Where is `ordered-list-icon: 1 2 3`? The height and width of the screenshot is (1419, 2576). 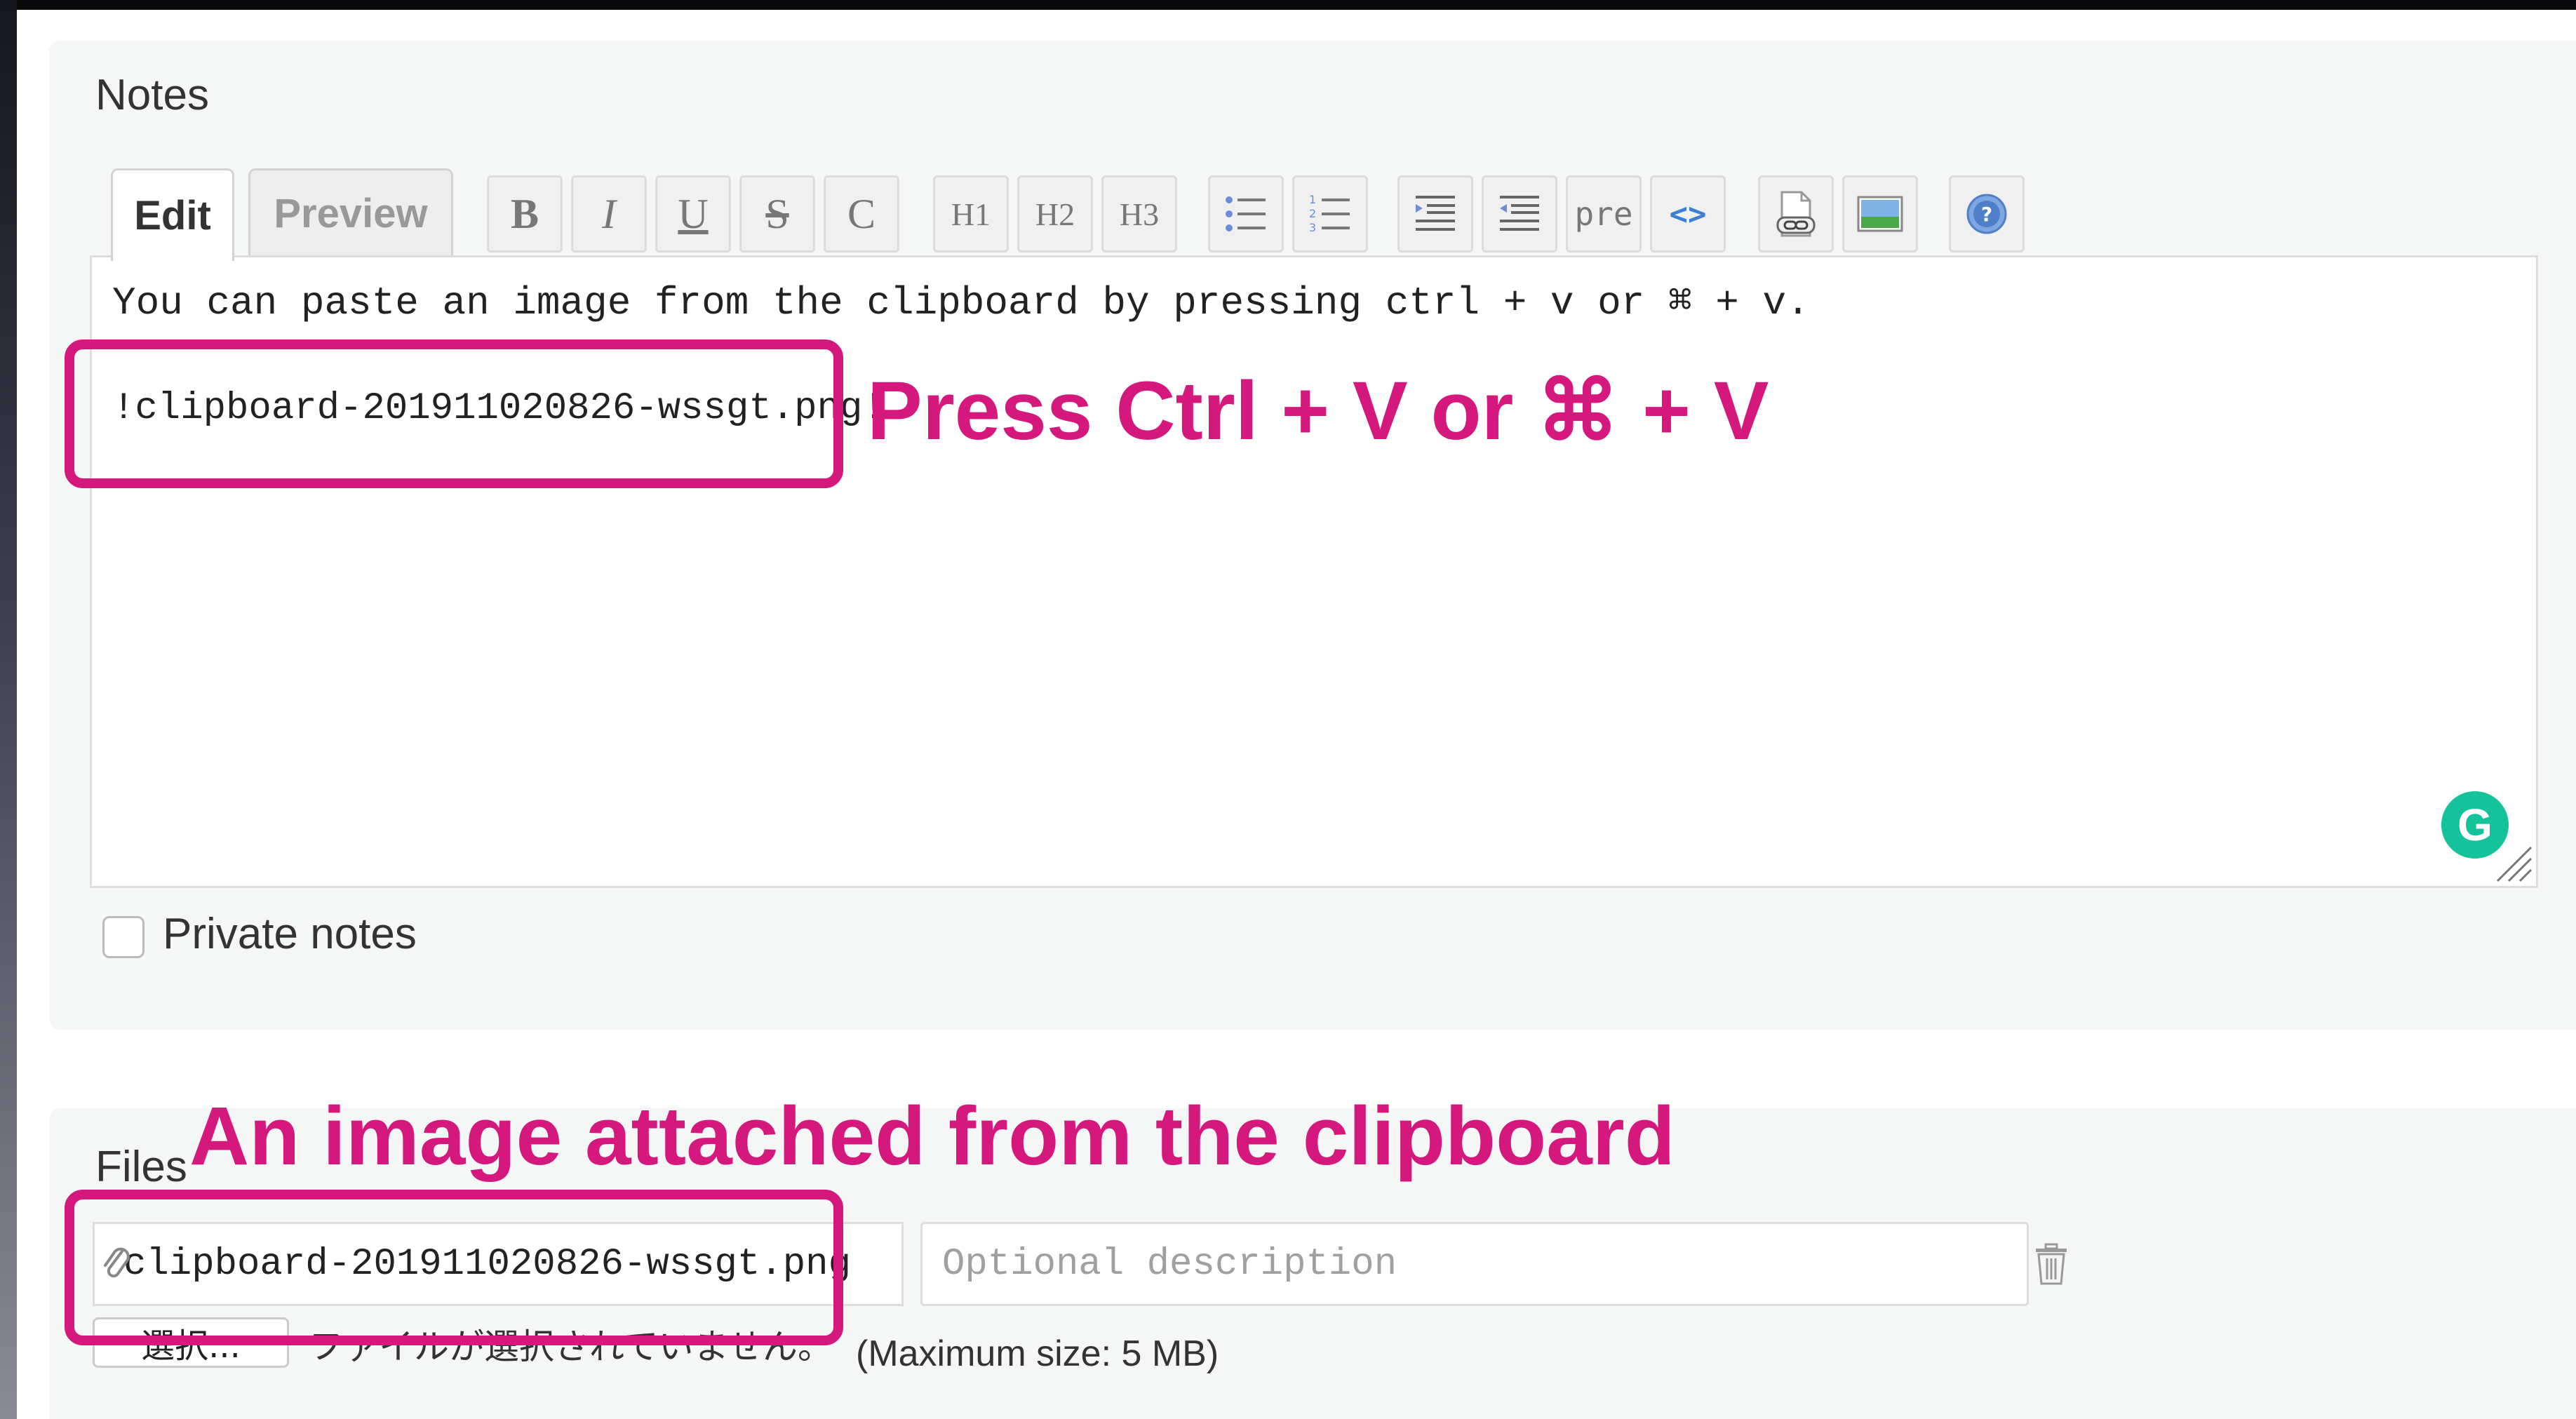
ordered-list-icon: 1 2 3 is located at coordinates (1329, 213).